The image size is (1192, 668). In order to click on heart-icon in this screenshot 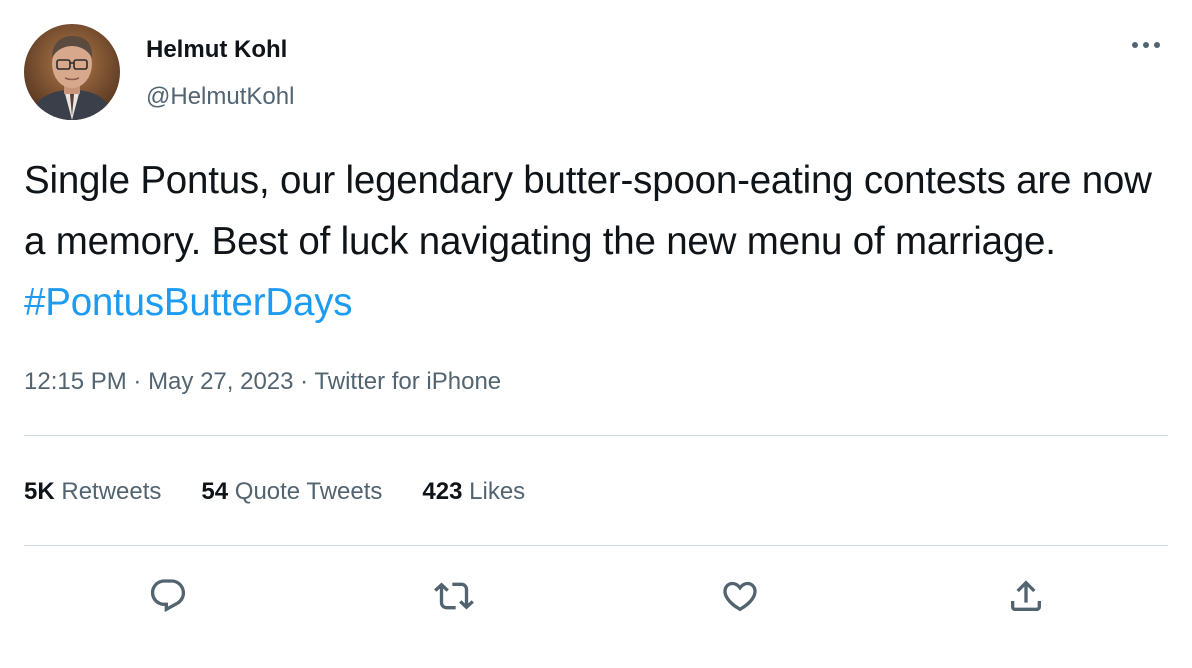, I will do `click(740, 596)`.